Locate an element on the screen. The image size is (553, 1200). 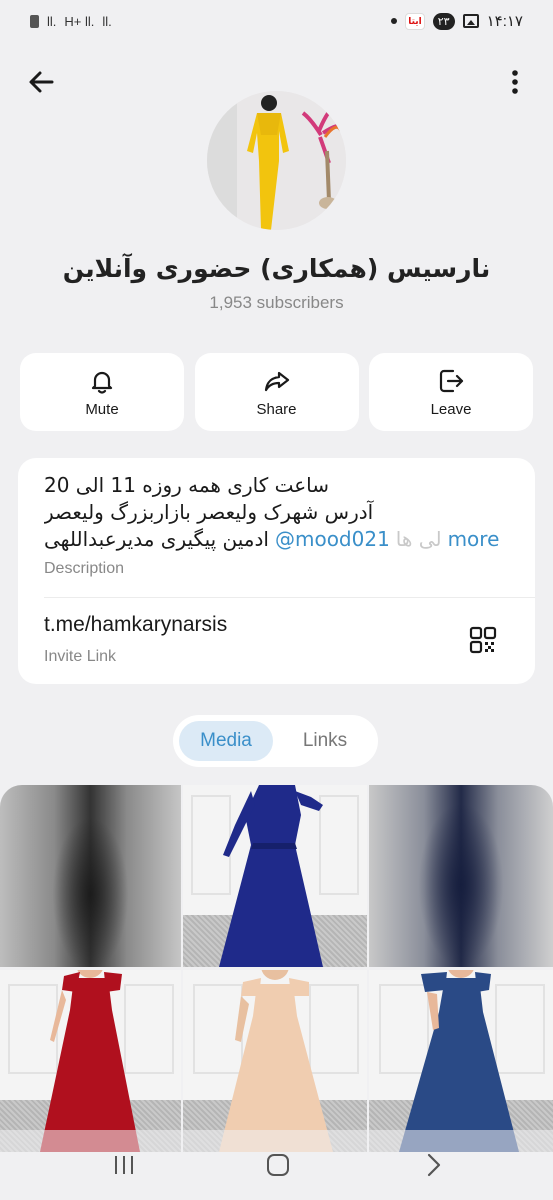
status-left: ll. H+ ll. ll. is located at coordinates (71, 21).